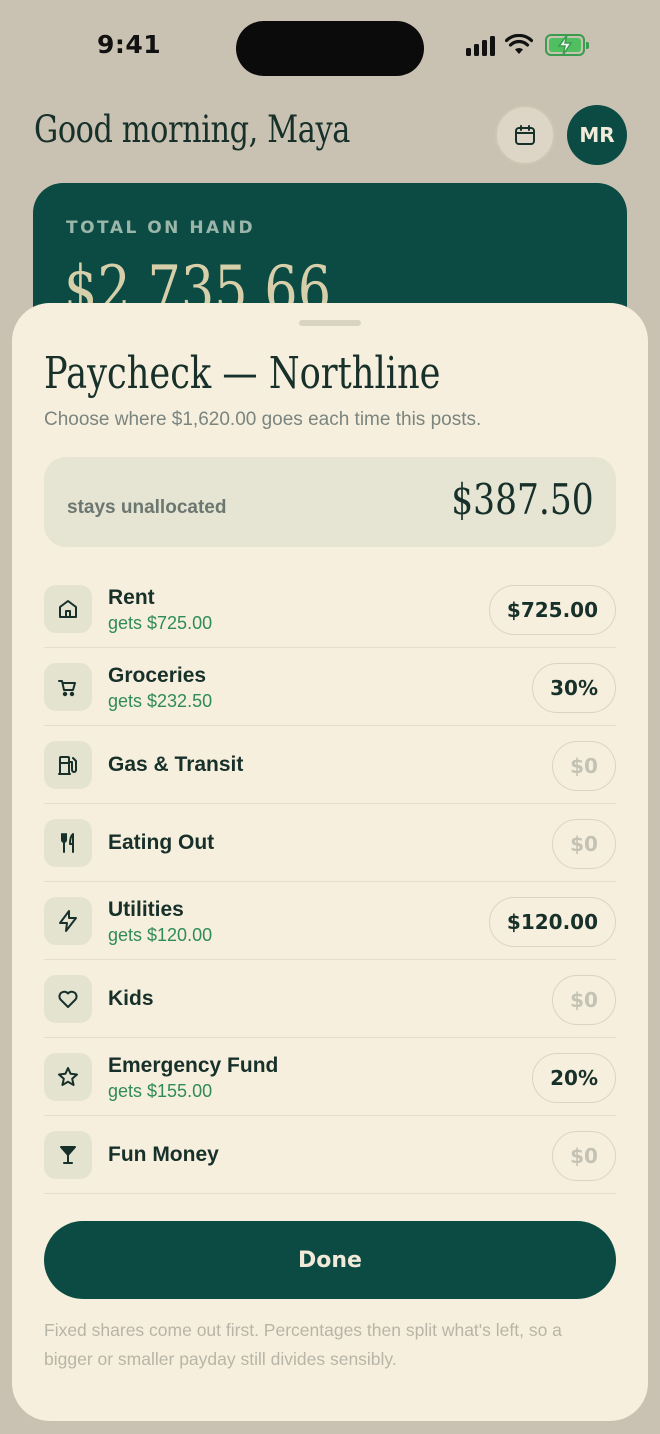 This screenshot has height=1434, width=660. Describe the element at coordinates (552, 922) in the screenshot. I see `category-value-input: $120.00` at that location.